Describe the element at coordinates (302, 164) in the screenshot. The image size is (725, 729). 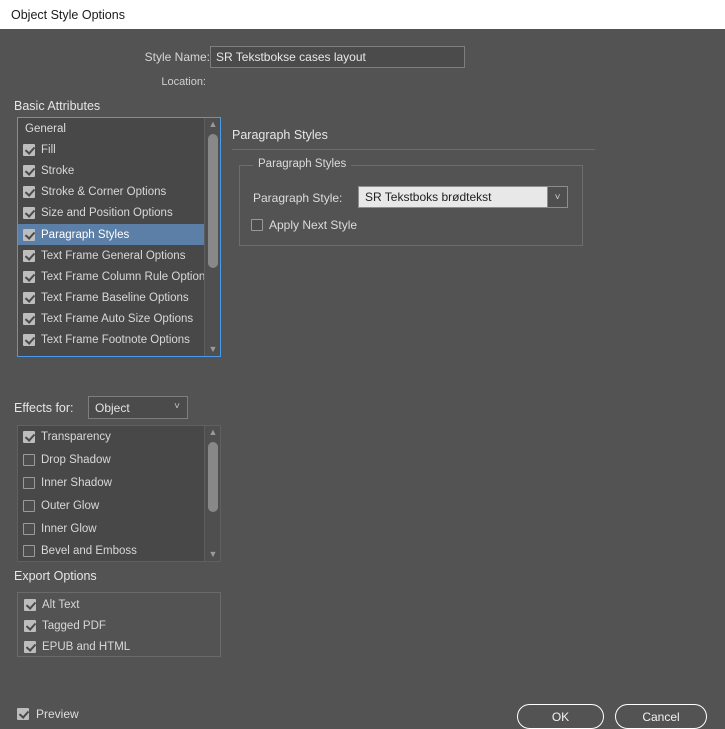
I see `paragraph-styles-group-legend: Paragraph Styles` at that location.